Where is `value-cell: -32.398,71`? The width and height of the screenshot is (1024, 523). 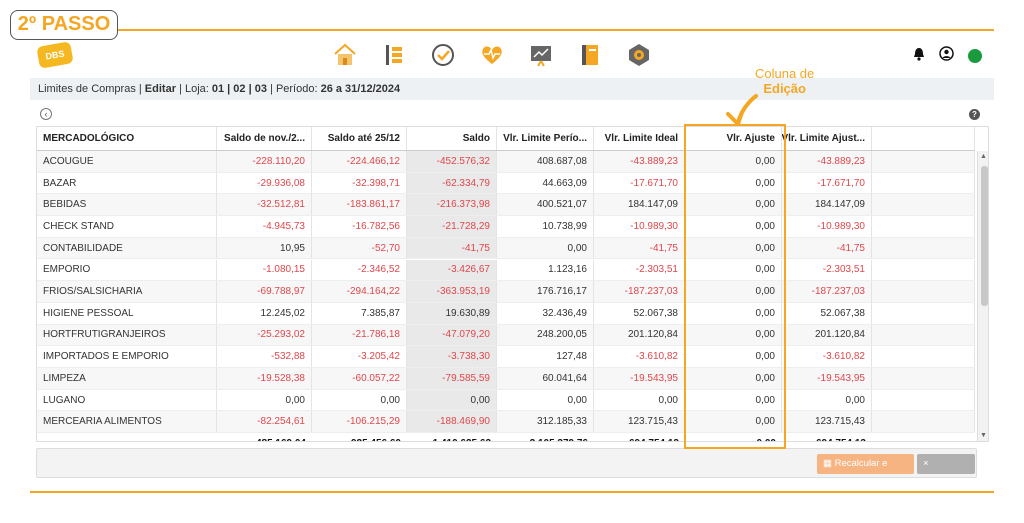 value-cell: -32.398,71 is located at coordinates (359, 183).